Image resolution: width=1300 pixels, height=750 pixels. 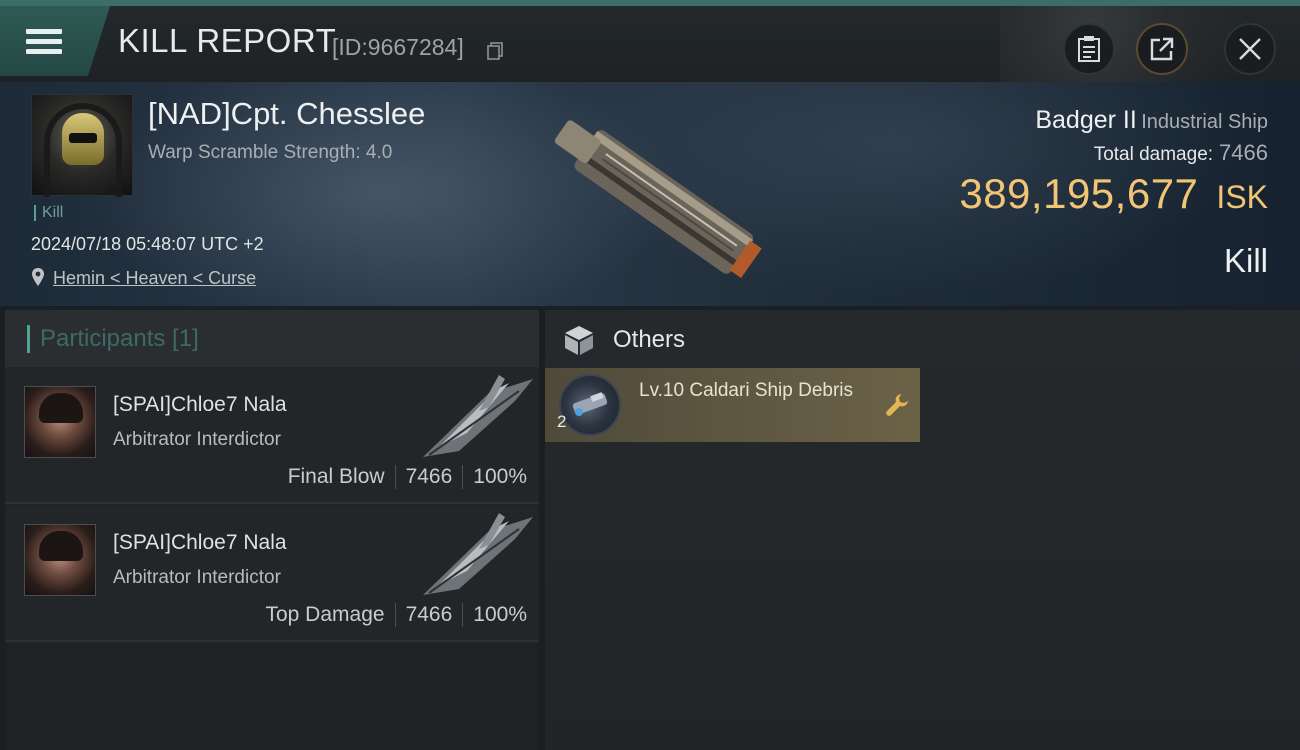 What do you see at coordinates (272, 338) in the screenshot?
I see `participants-header: Participants [1]` at bounding box center [272, 338].